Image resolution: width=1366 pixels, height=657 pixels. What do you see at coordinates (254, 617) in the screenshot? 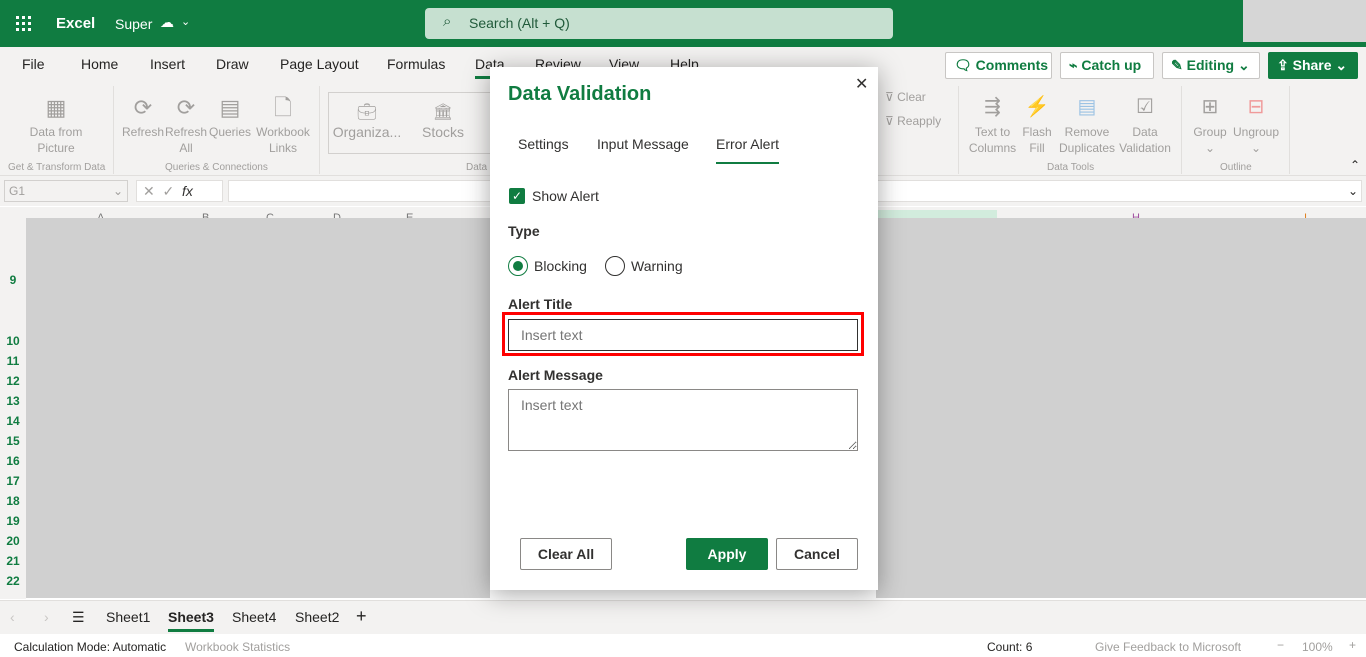
I see `sheet-tab: Sheet4` at bounding box center [254, 617].